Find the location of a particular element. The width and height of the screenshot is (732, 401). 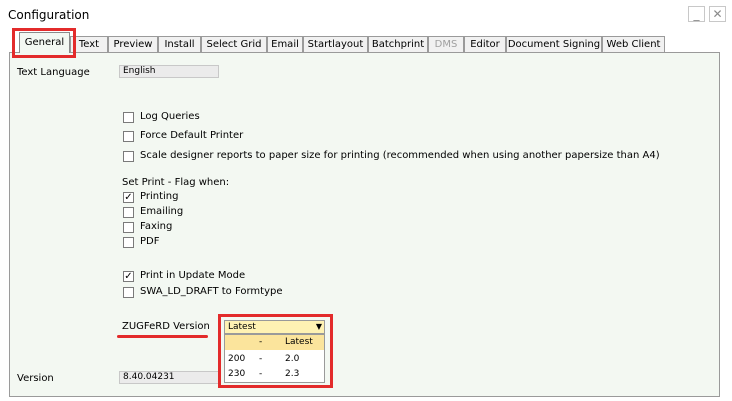

zugferd-version-label: ZUGFeRD Version is located at coordinates (166, 326).